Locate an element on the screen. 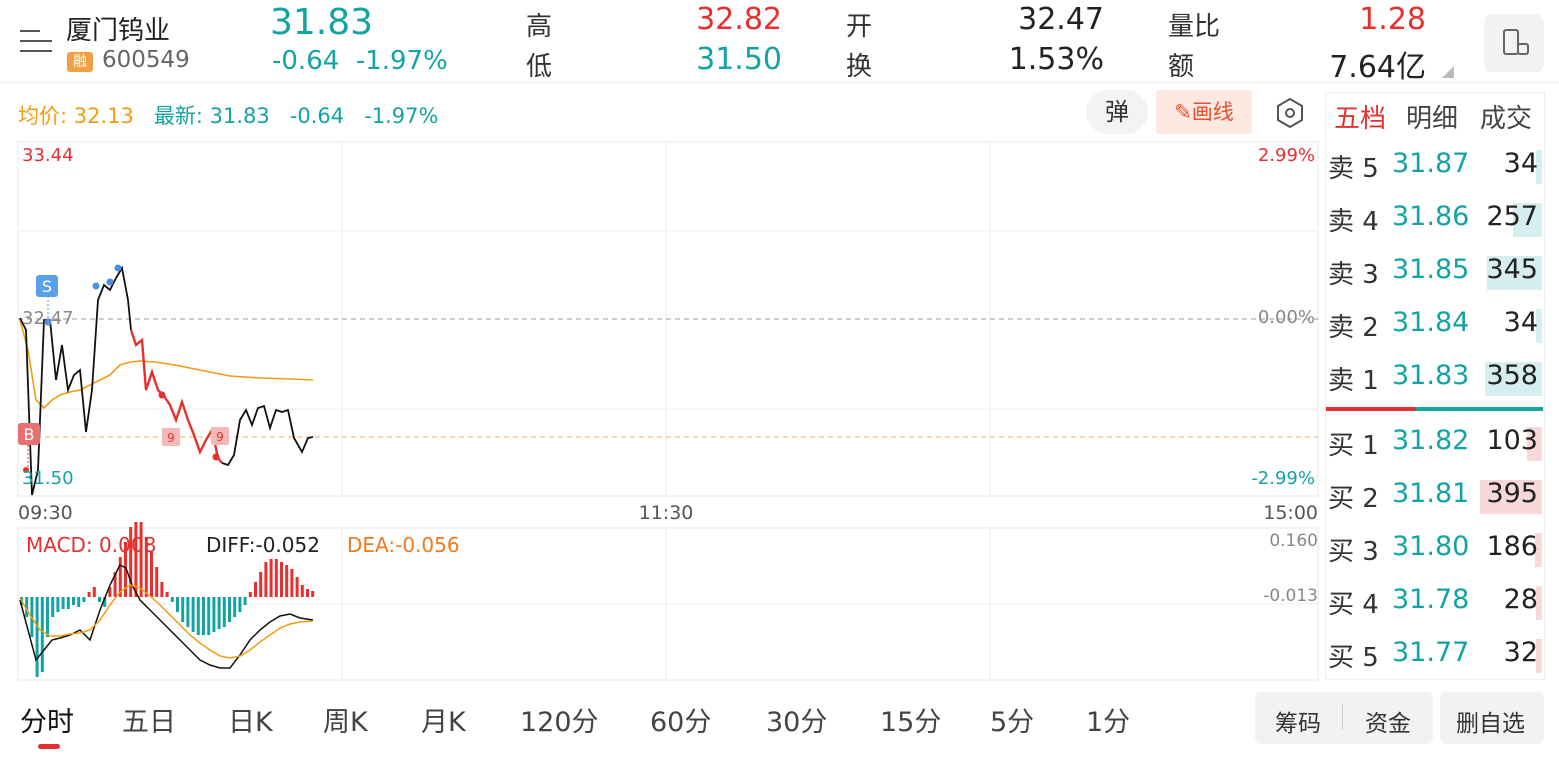  buy-level-label: 买 1 is located at coordinates (1353, 446).